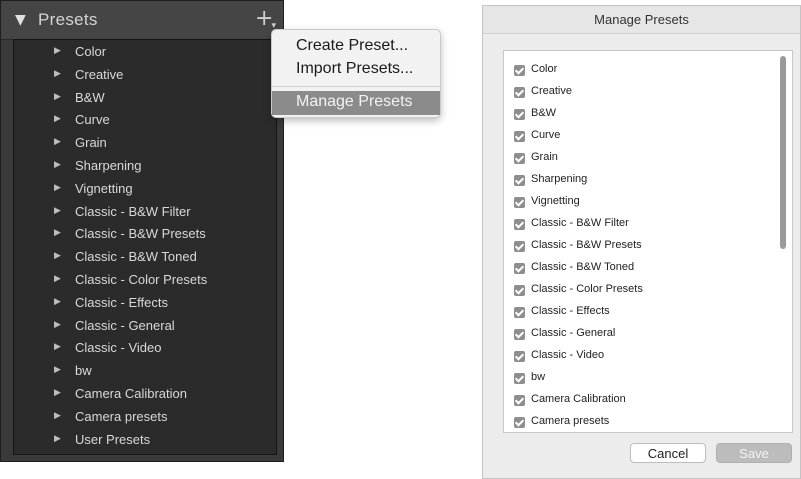 This screenshot has width=801, height=479. I want to click on preset-folder-item: ▶ Grain, so click(145, 143).